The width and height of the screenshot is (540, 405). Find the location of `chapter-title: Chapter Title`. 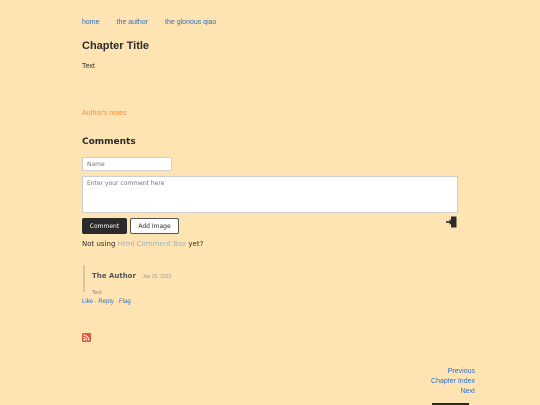

chapter-title: Chapter Title is located at coordinates (116, 46).